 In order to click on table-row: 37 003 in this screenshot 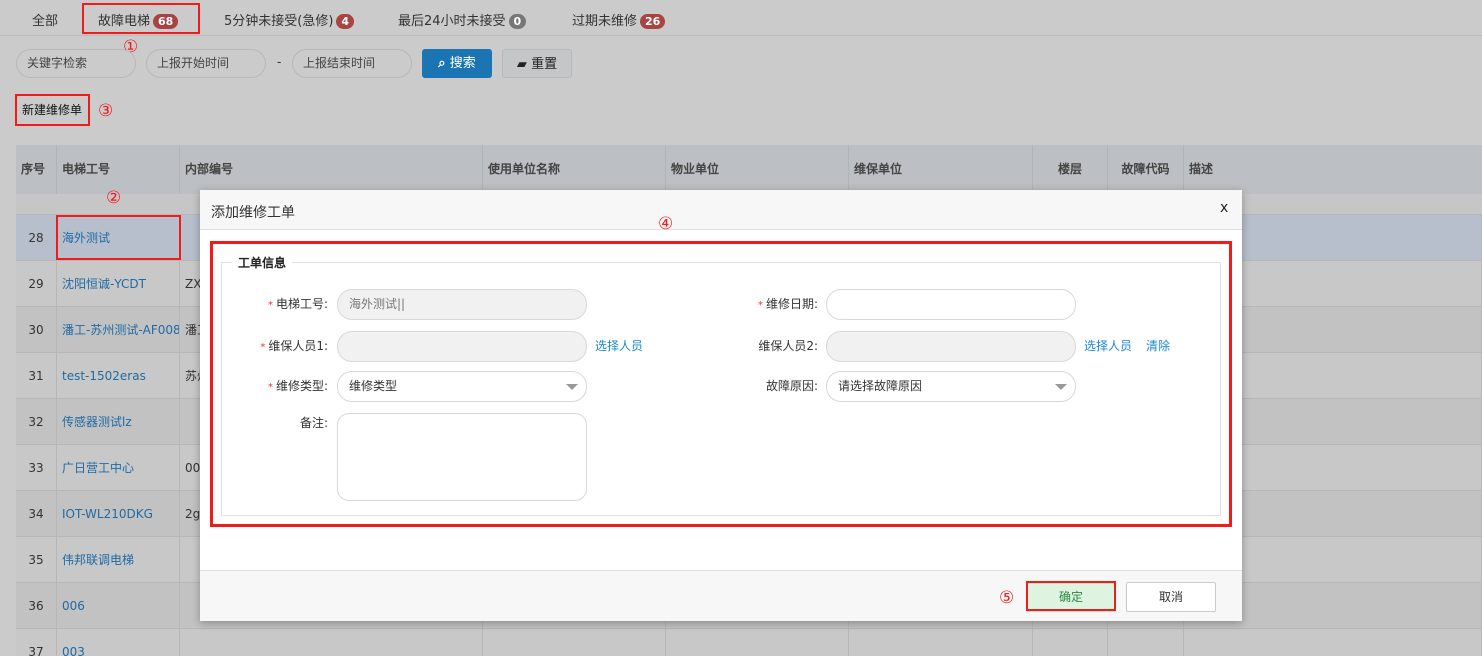, I will do `click(749, 642)`.